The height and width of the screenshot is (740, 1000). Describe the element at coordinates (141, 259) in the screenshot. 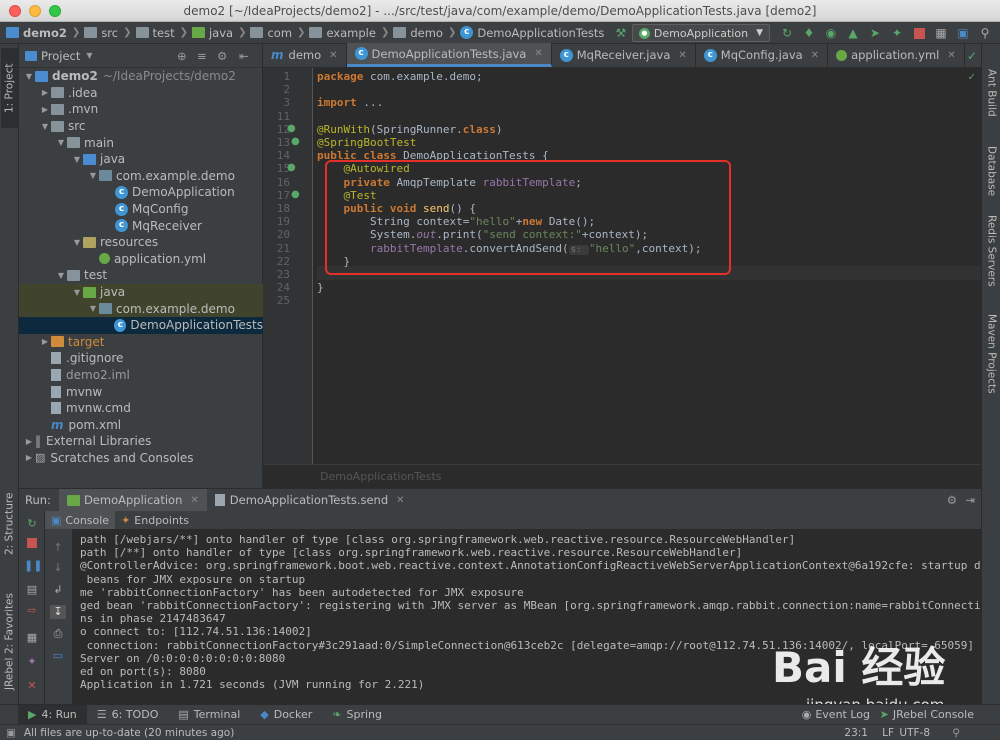

I see `tree-item: application.yml` at that location.